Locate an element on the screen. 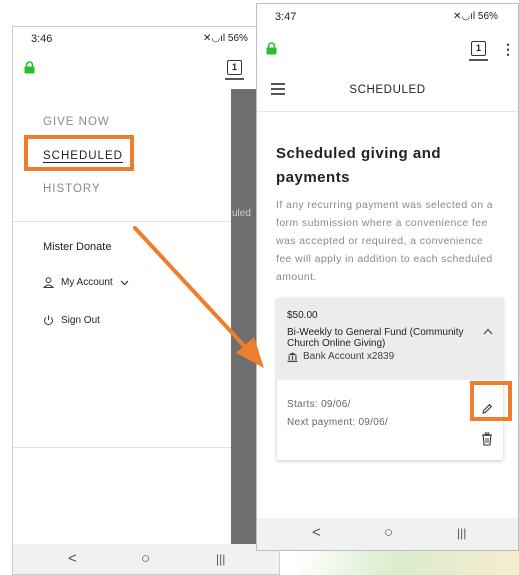  app-header: SCHEDULED is located at coordinates (387, 91).